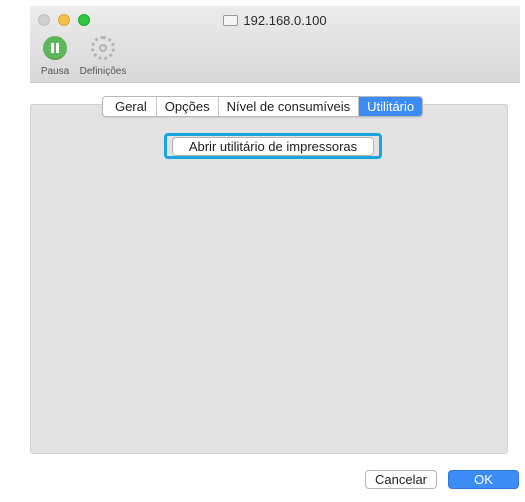  Describe the element at coordinates (103, 71) in the screenshot. I see `settings-label: Definições` at that location.